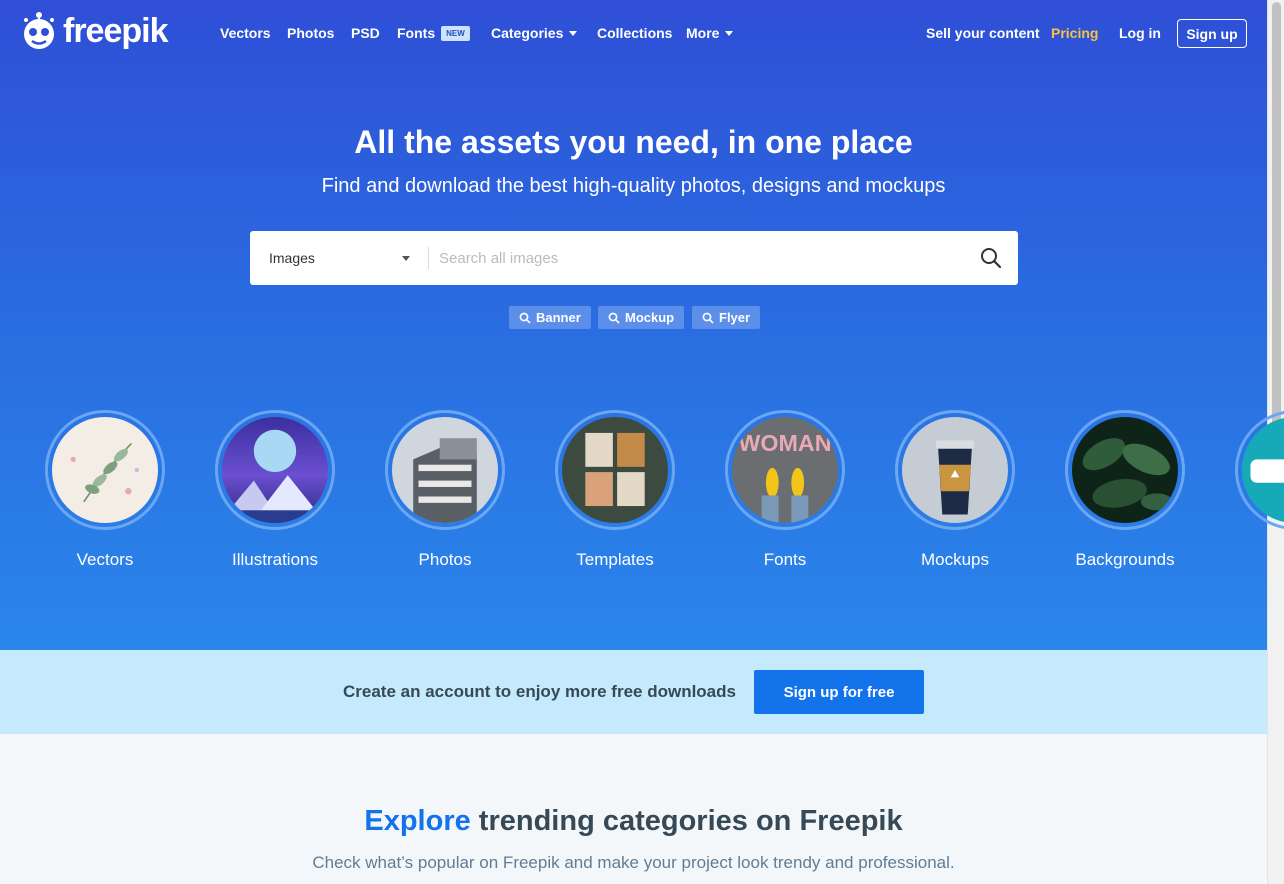  I want to click on suggestion-mockup: Mockup, so click(641, 317).